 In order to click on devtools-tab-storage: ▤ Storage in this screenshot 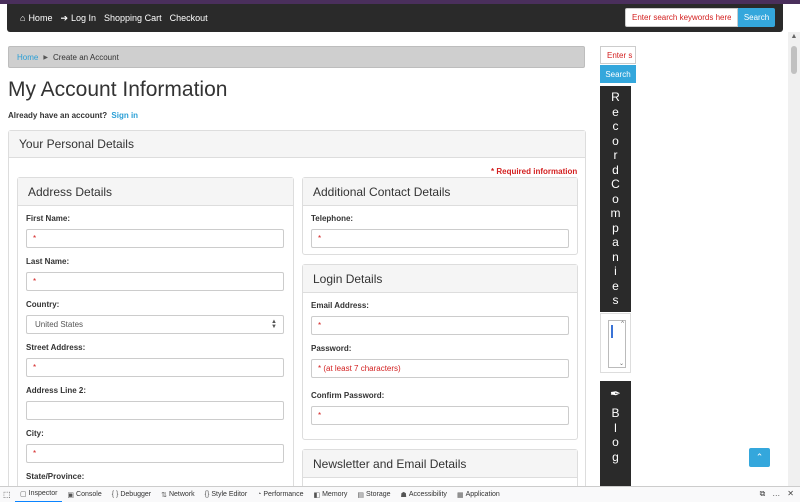, I will do `click(373, 494)`.